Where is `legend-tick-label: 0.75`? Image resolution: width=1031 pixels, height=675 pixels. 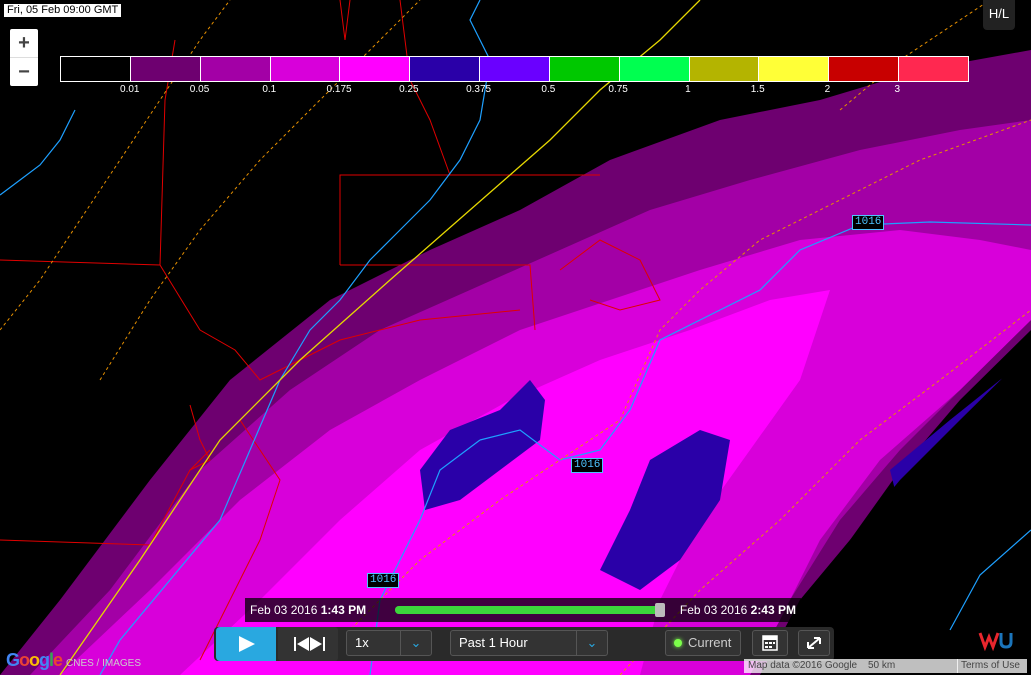
legend-tick-label: 0.75 is located at coordinates (618, 89).